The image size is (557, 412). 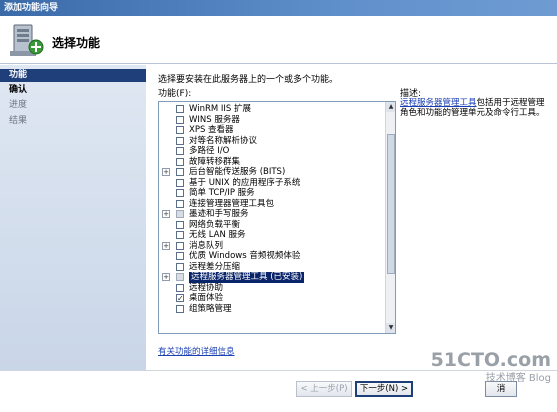 I want to click on sidebar-item-features: 功能, so click(x=73, y=75).